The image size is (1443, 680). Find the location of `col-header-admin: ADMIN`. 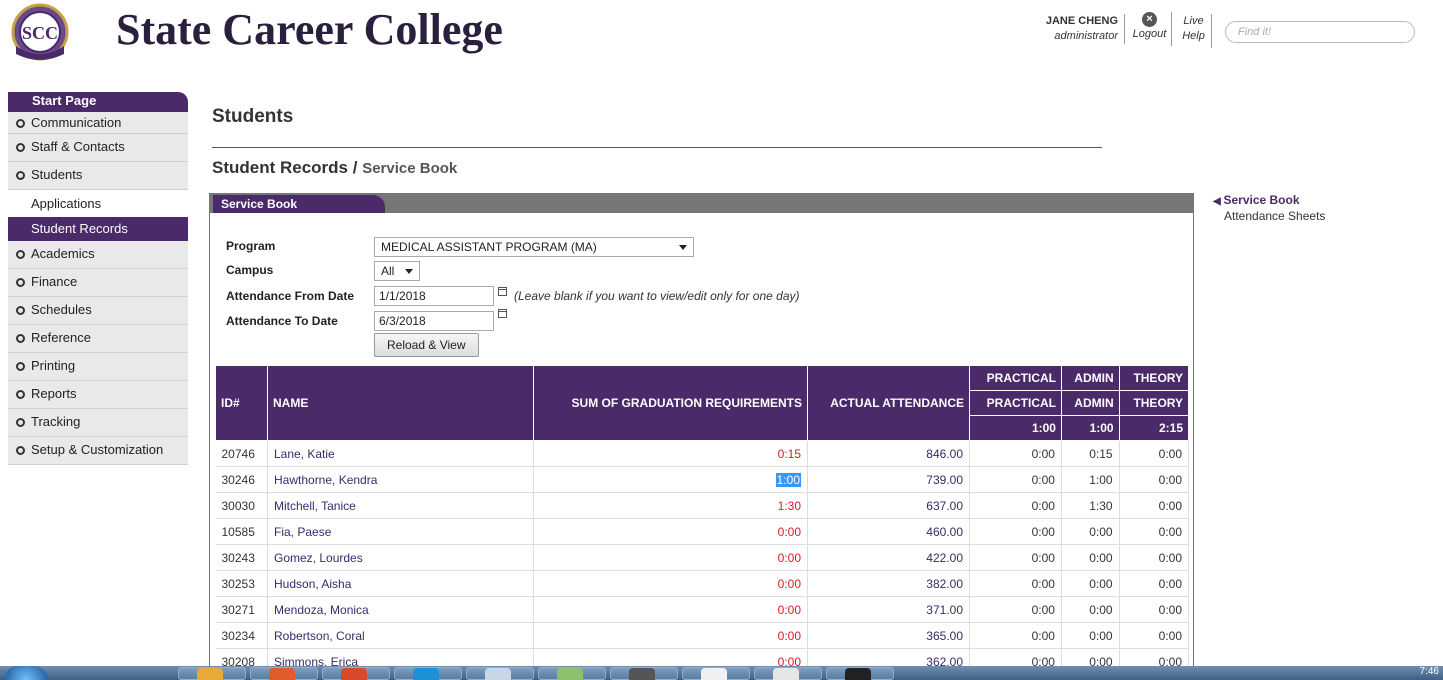

col-header-admin: ADMIN is located at coordinates (1090, 378).